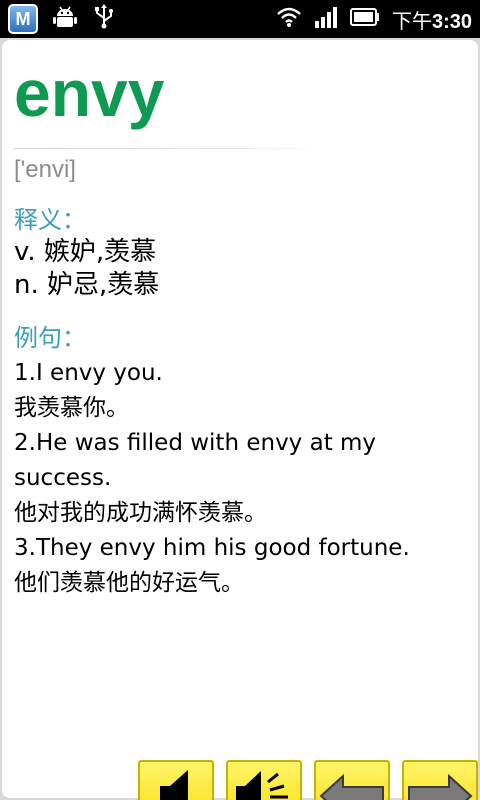 Image resolution: width=480 pixels, height=800 pixels. What do you see at coordinates (364, 19) in the screenshot?
I see `battery-icon` at bounding box center [364, 19].